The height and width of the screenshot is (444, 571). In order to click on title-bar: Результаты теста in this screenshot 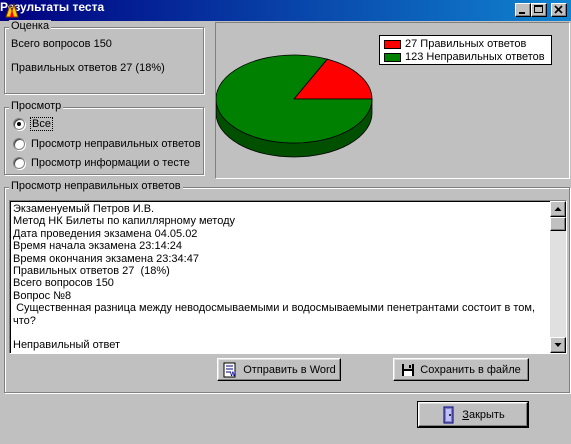, I will do `click(285, 10)`.